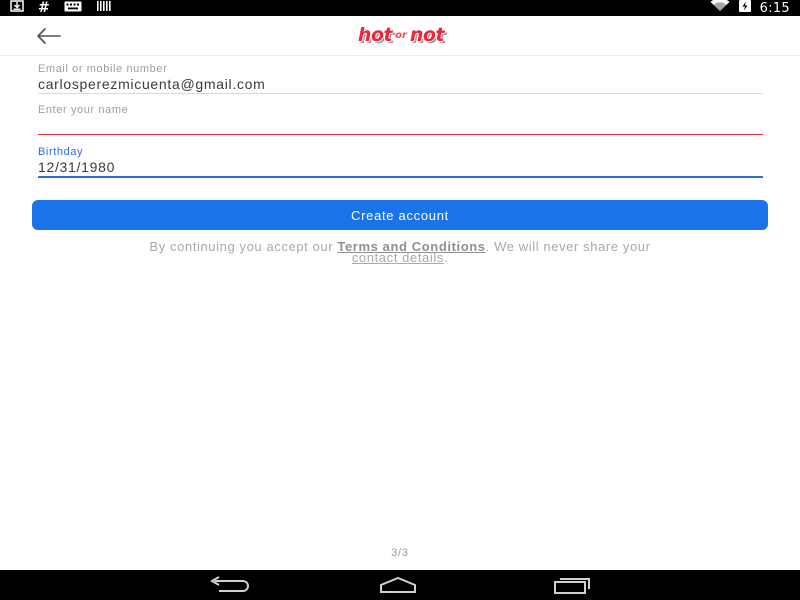 This screenshot has width=800, height=600. I want to click on create-account-button: Create account, so click(400, 215).